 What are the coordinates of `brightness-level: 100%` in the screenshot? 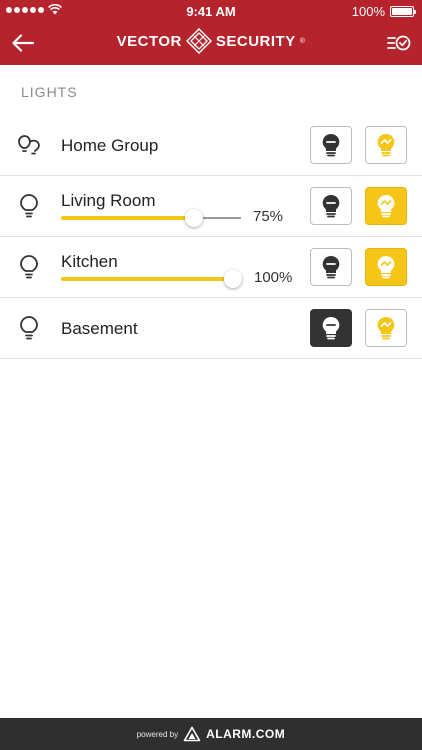 It's located at (273, 277).